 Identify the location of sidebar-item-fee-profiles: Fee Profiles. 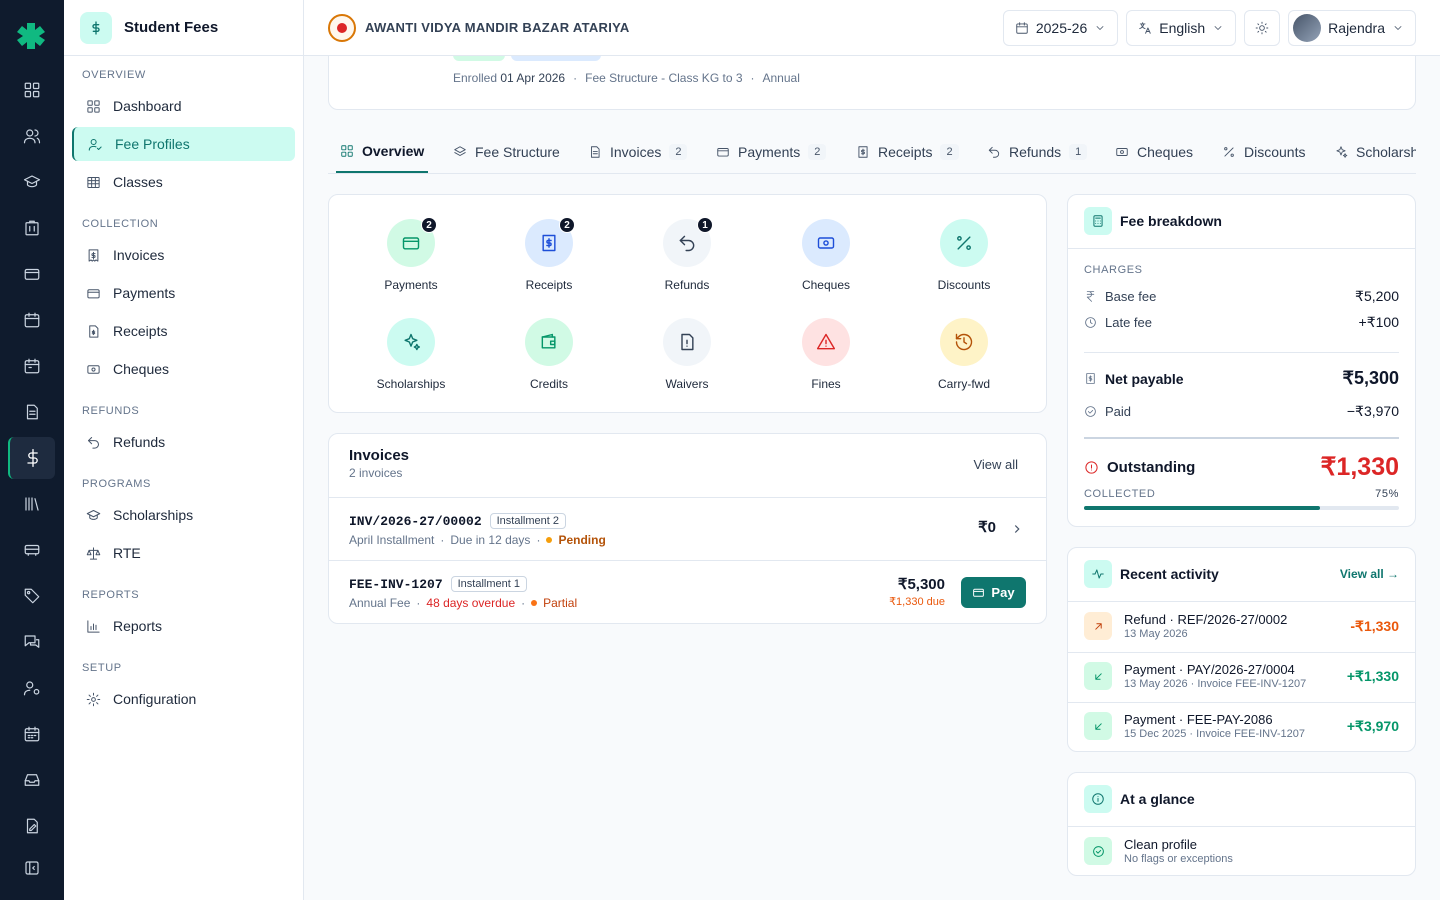
(183, 144).